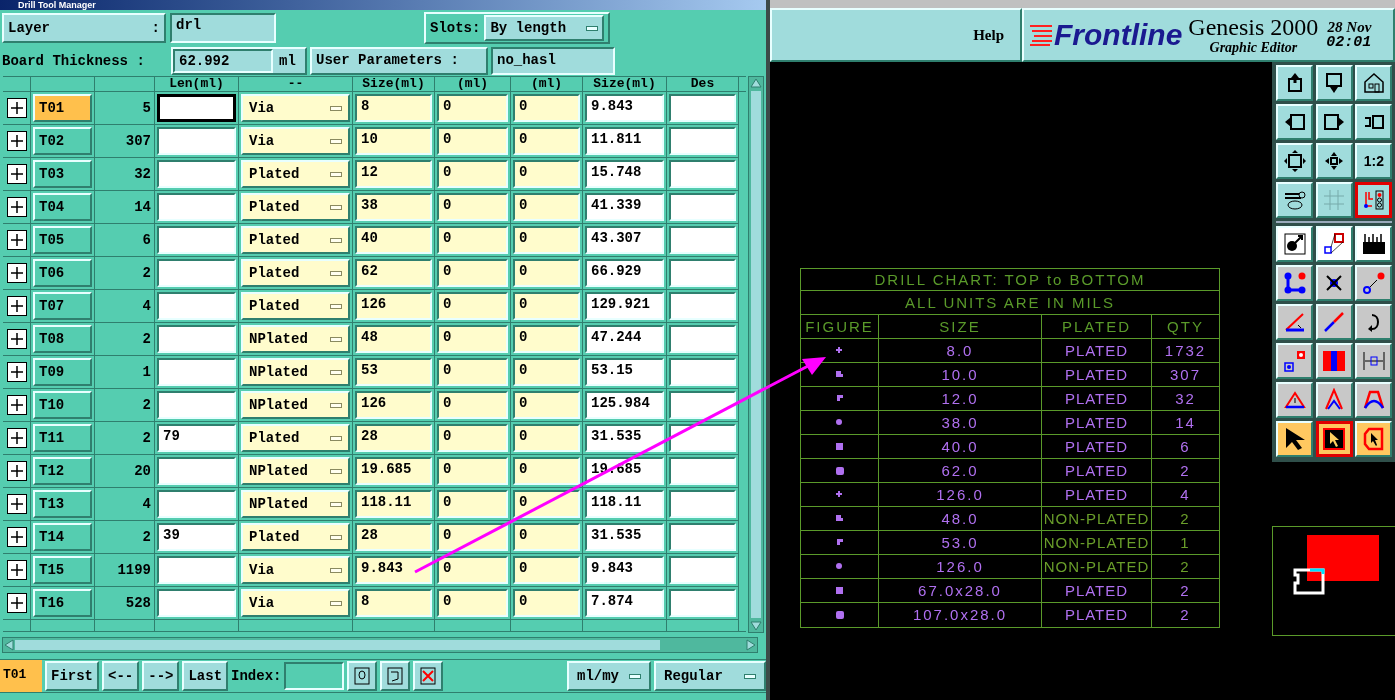  What do you see at coordinates (393, 537) in the screenshot?
I see `size-field: 28` at bounding box center [393, 537].